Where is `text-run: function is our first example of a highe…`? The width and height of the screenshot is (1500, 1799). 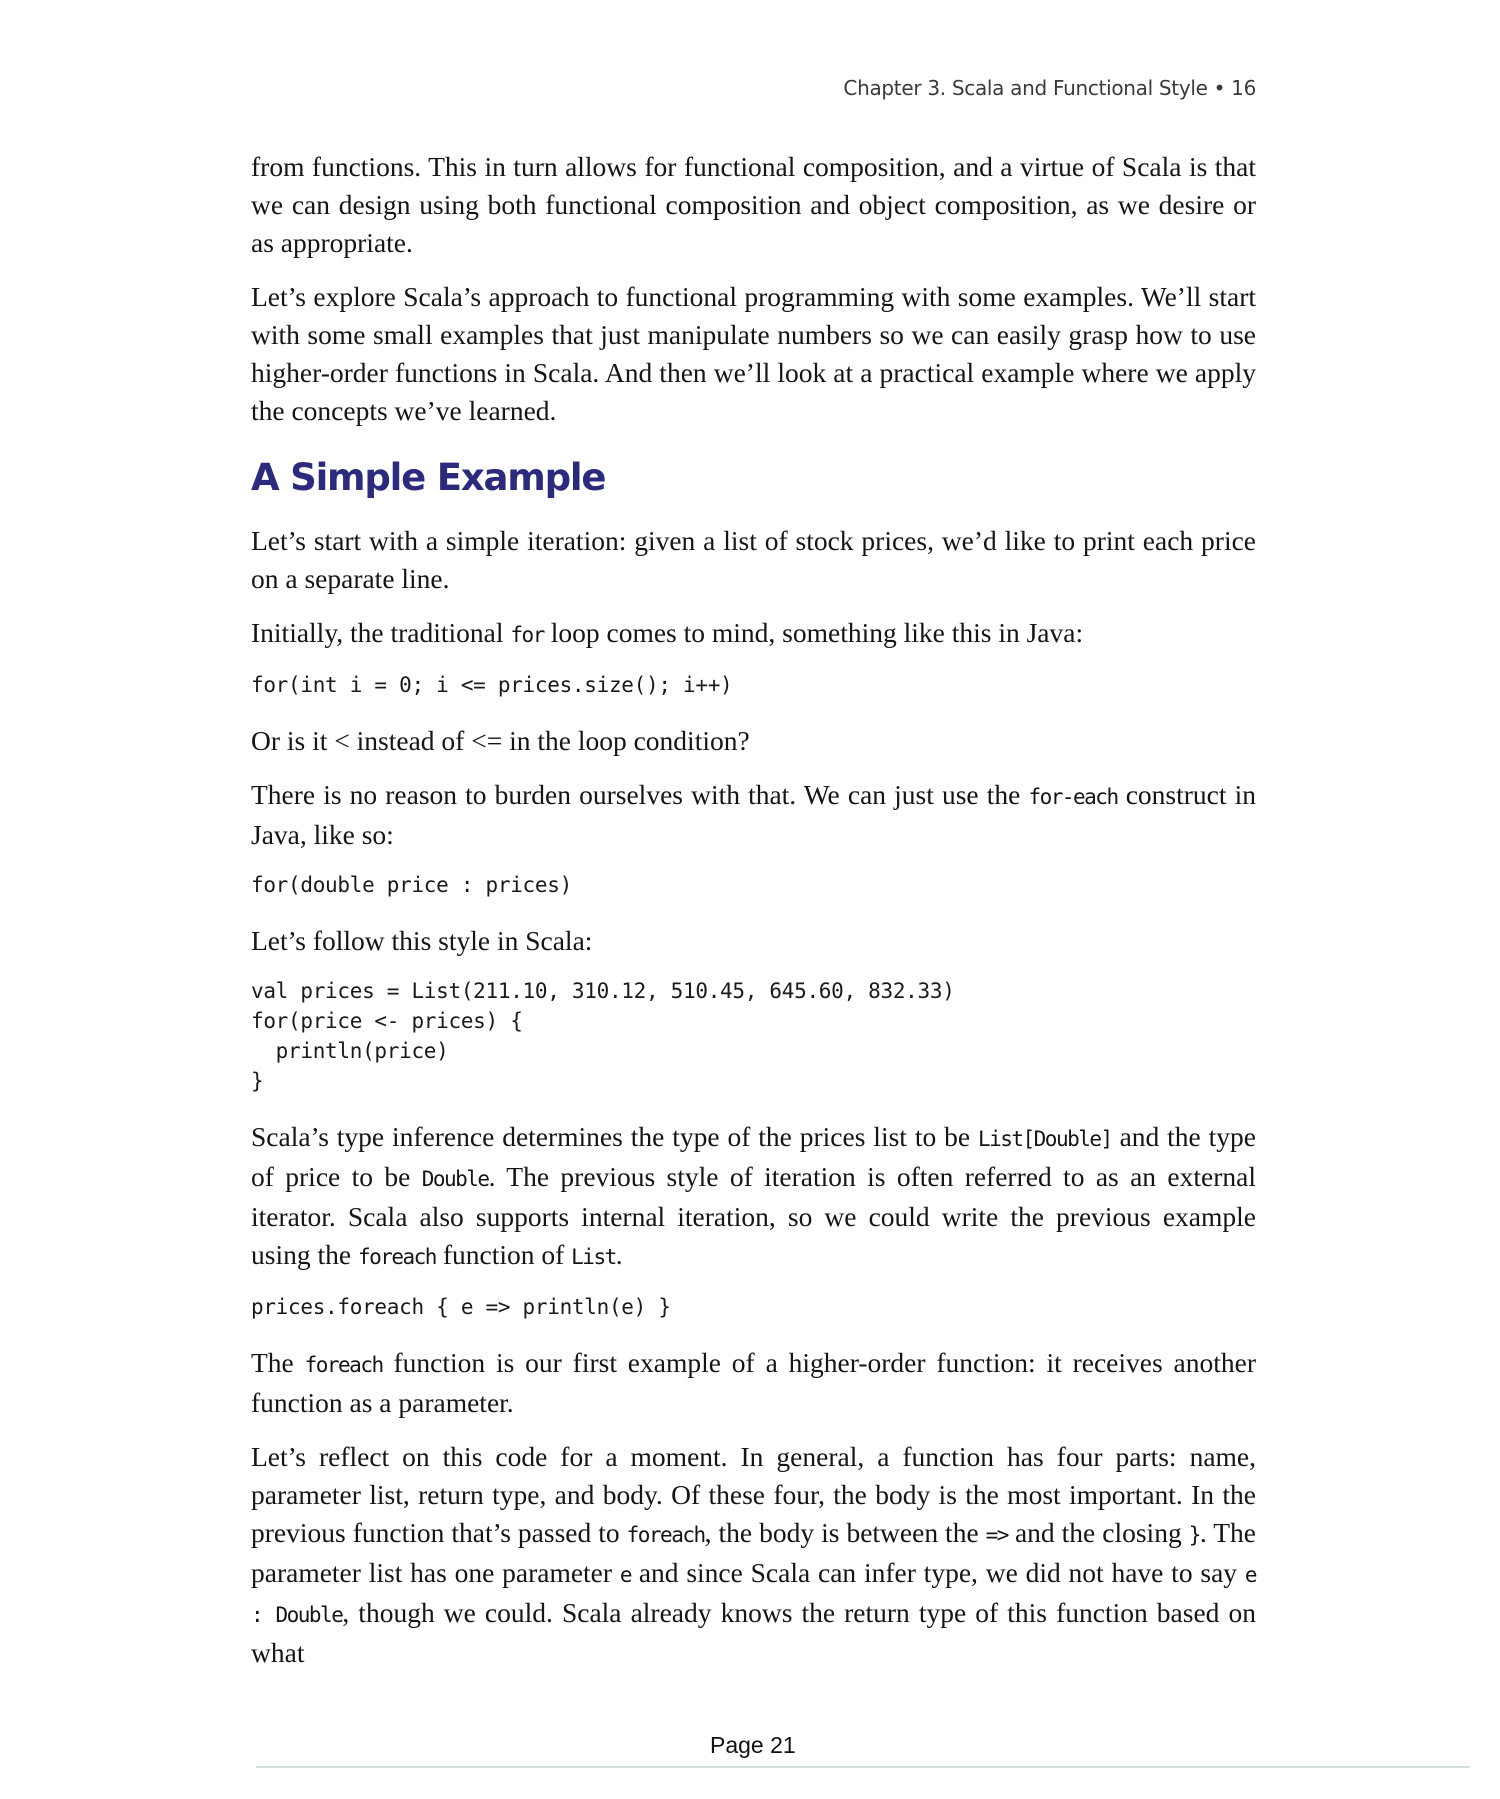
text-run: function is our first example of a highe… is located at coordinates (753, 1382).